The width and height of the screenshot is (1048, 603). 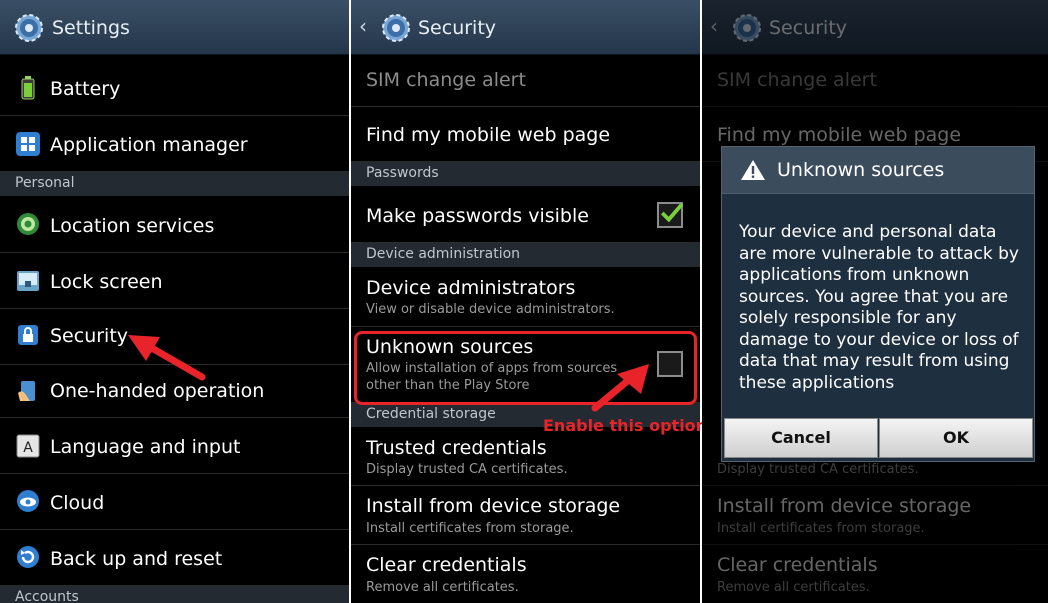 I want to click on cloud-icon, so click(x=28, y=501).